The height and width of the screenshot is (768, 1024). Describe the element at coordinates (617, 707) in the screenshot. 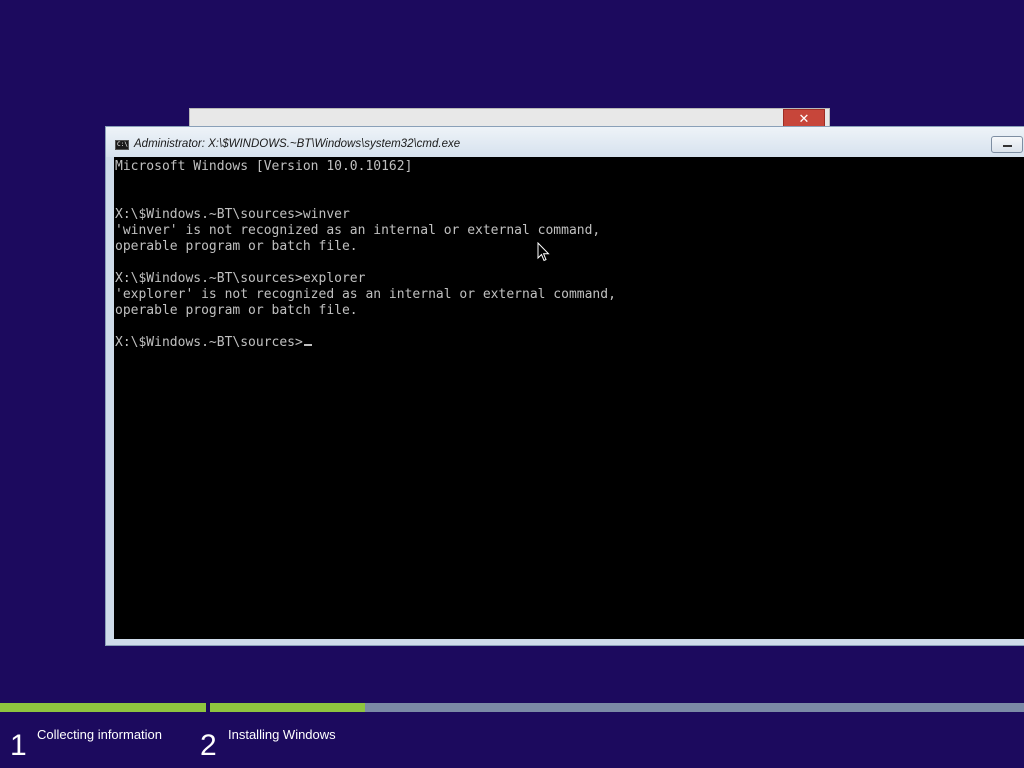

I see `progress-segment-installing` at that location.